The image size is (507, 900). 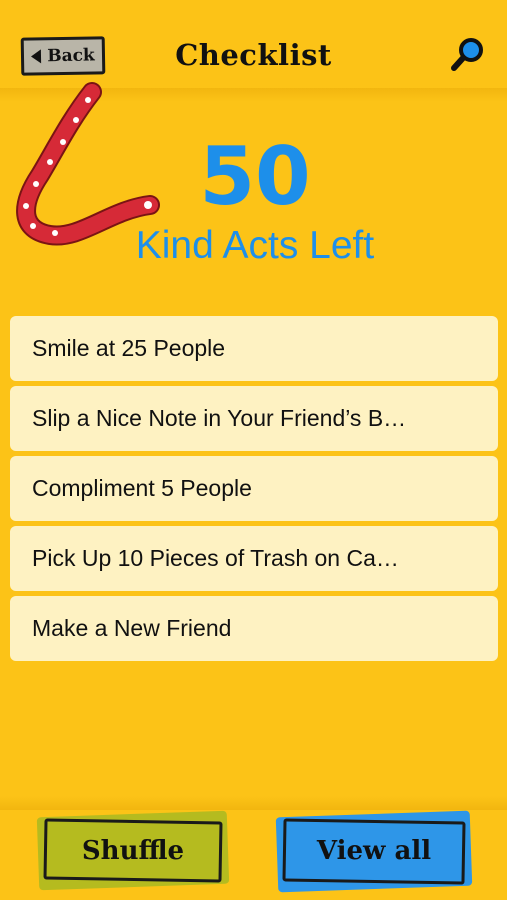 I want to click on view-all-button-label: View all, so click(x=374, y=851).